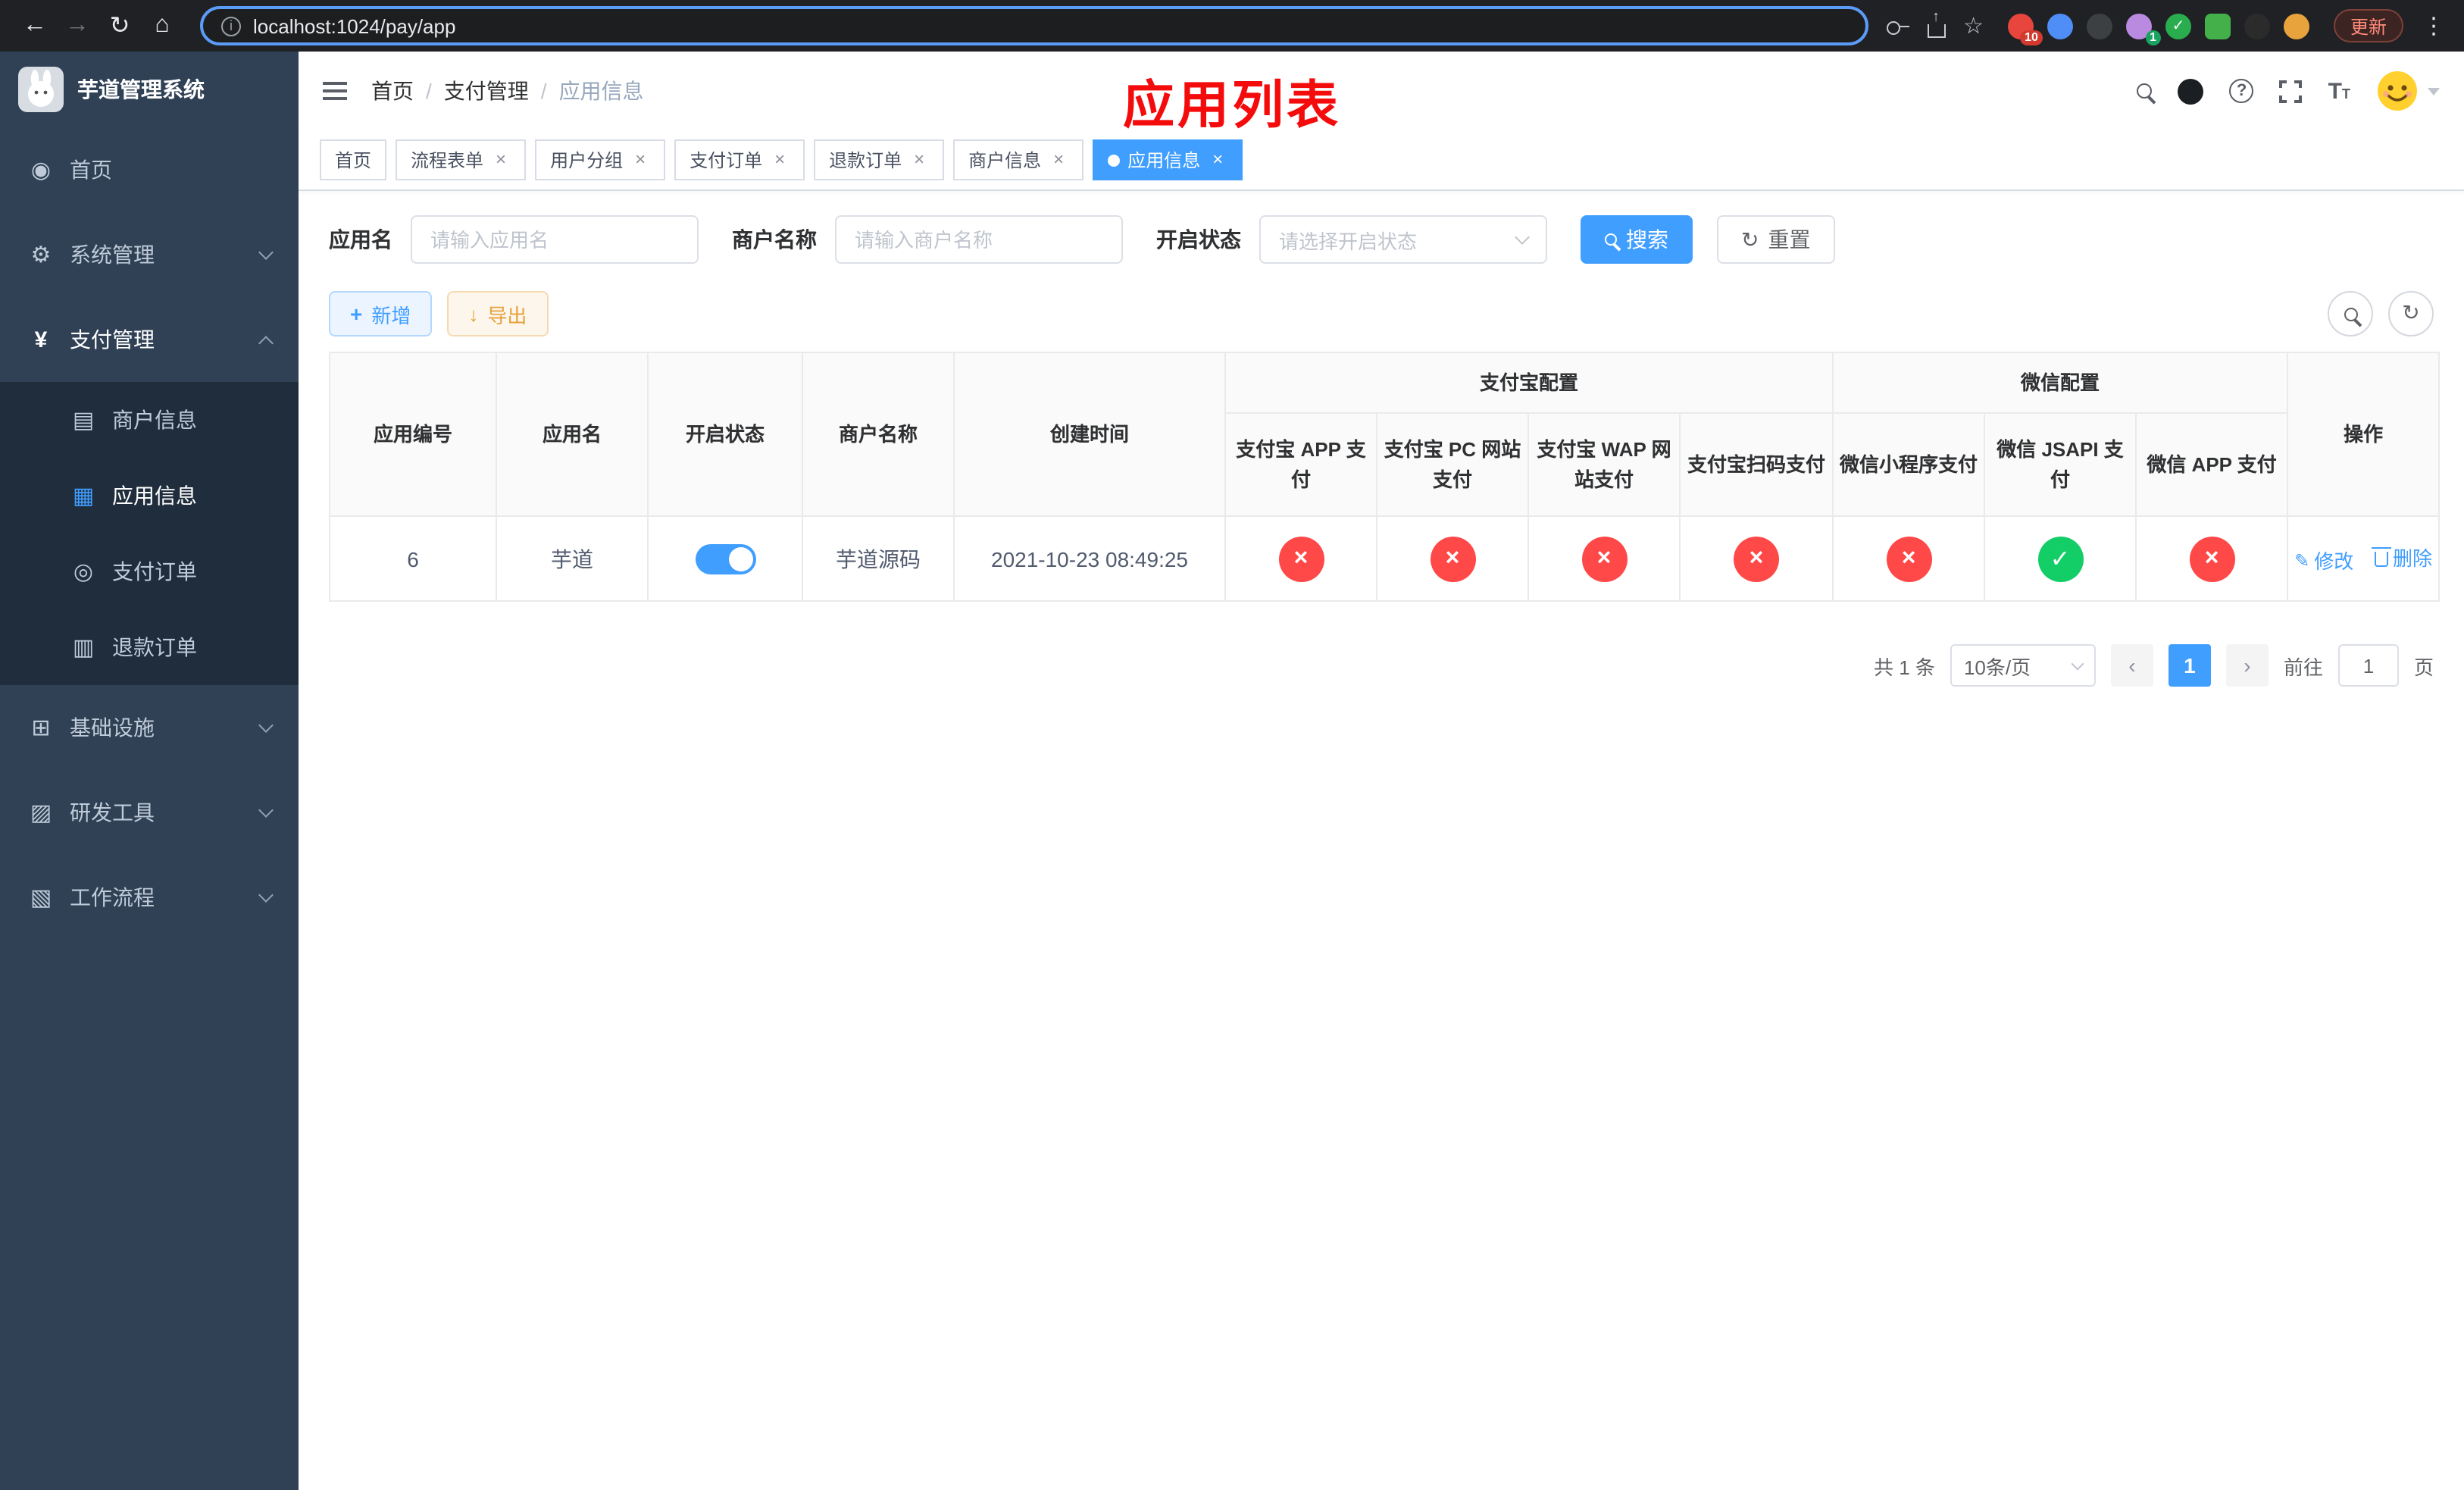  What do you see at coordinates (392, 91) in the screenshot?
I see `breadcrumb-home: 首页` at bounding box center [392, 91].